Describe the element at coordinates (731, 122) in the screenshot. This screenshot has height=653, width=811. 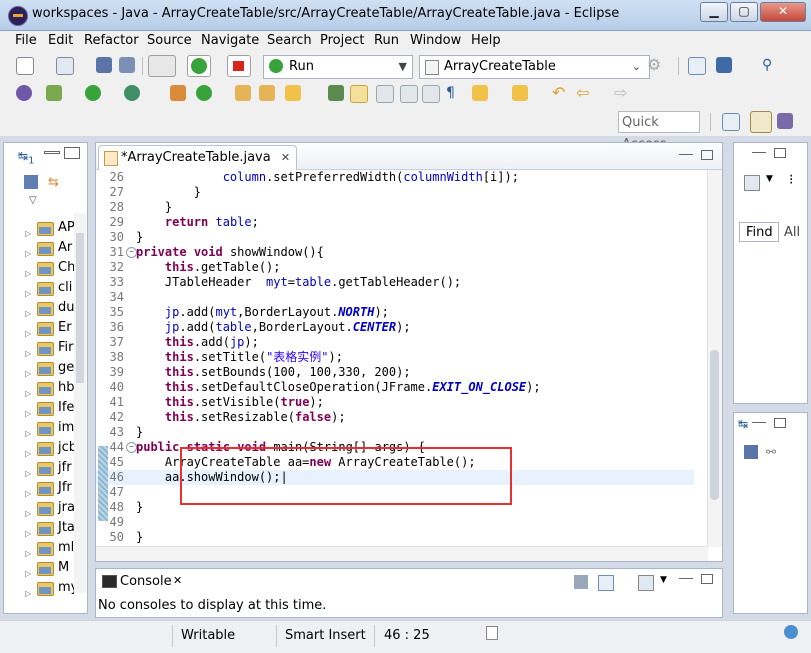
I see `open-perspective-icon` at that location.